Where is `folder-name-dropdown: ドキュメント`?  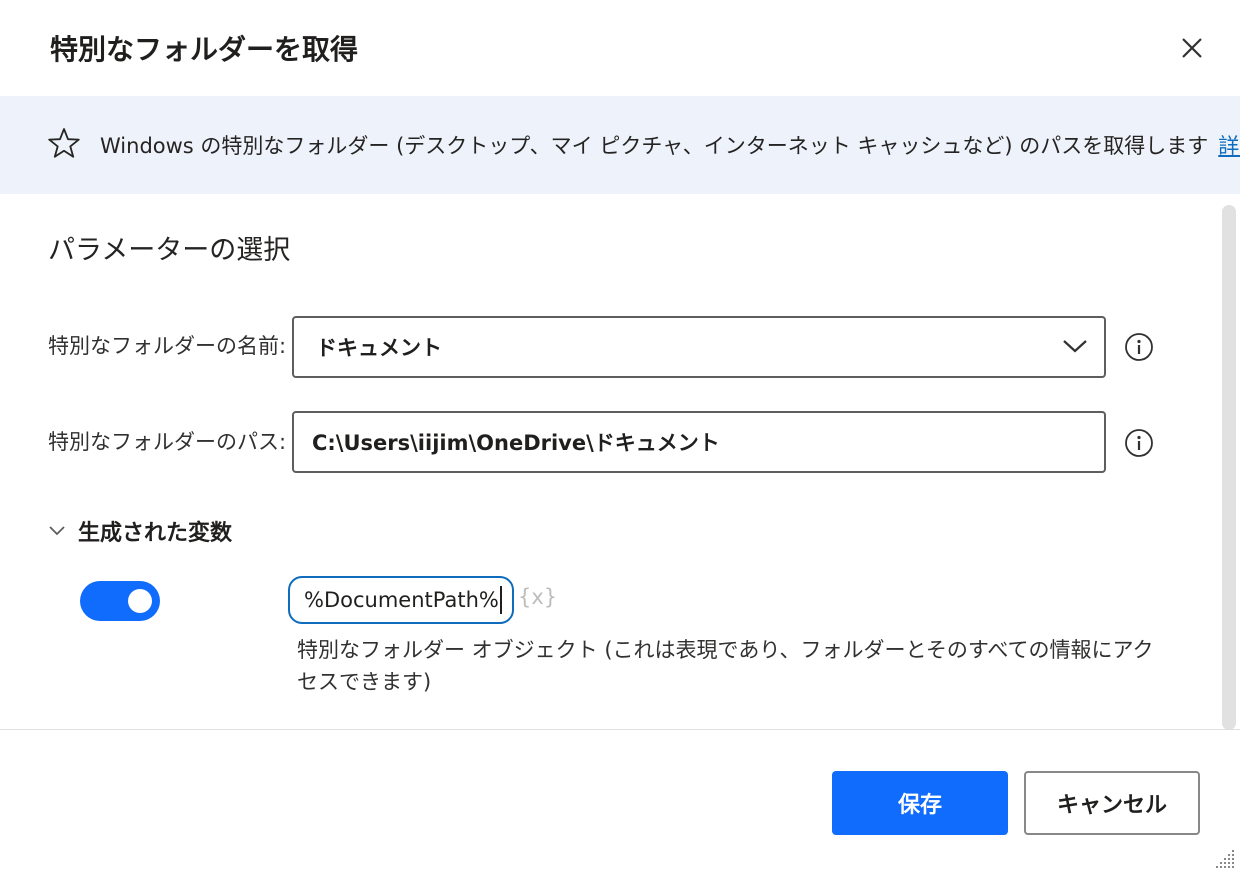
folder-name-dropdown: ドキュメント is located at coordinates (699, 347).